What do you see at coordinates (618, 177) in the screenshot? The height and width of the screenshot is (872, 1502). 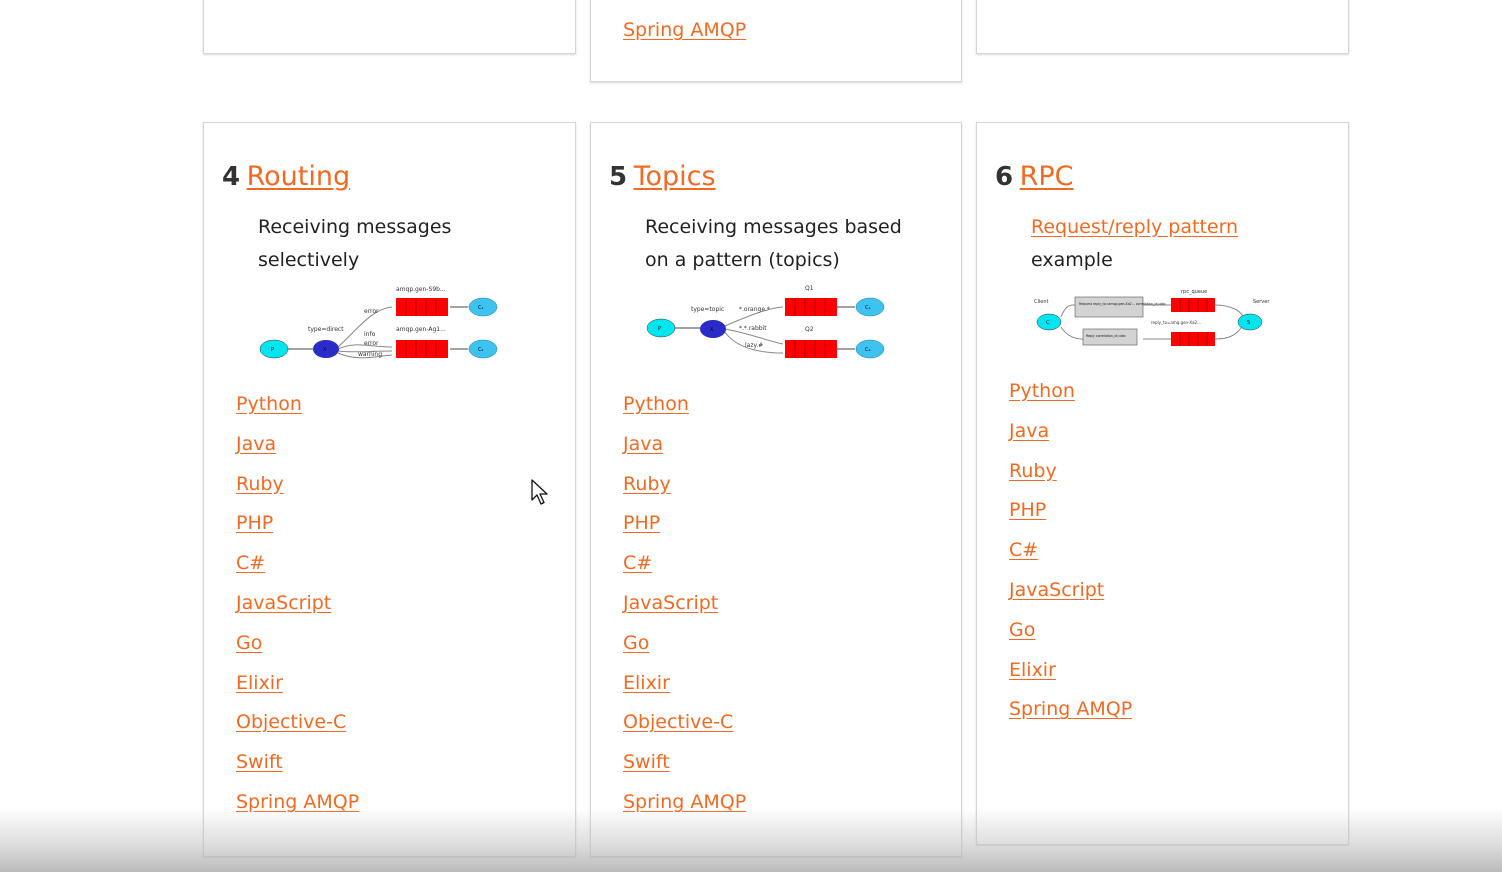 I see `tutorial-number: 5` at bounding box center [618, 177].